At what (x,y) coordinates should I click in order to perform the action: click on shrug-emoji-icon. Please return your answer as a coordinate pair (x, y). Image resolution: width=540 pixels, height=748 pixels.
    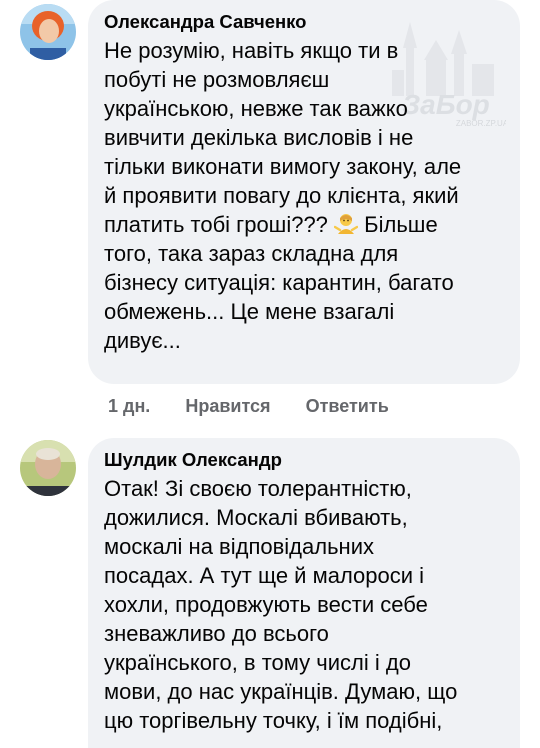
    Looking at the image, I should click on (346, 224).